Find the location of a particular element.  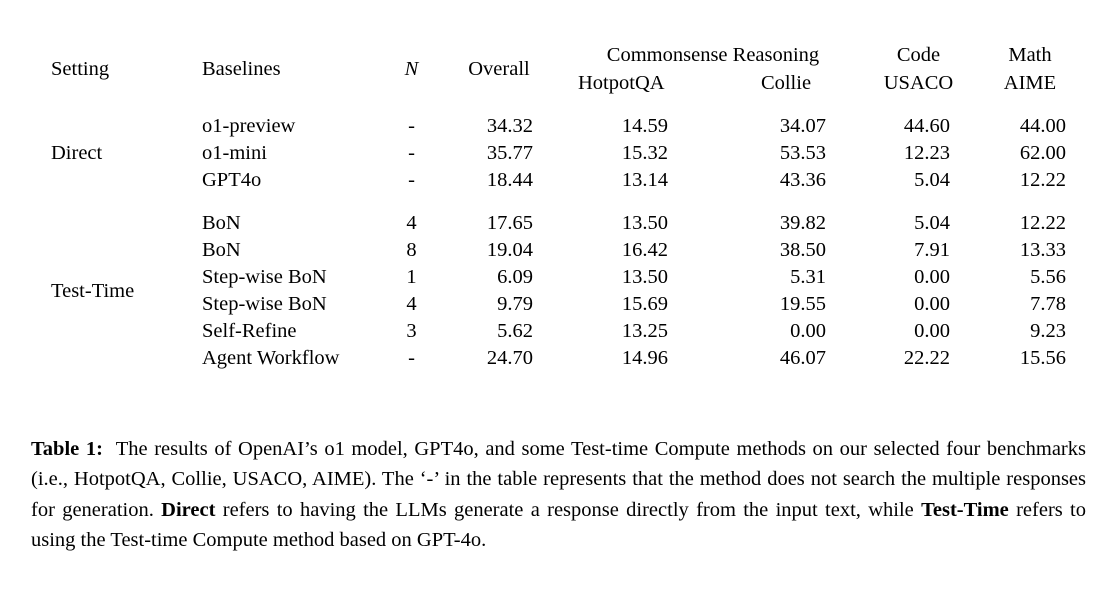

usaco-value: 44.60 is located at coordinates (926, 126).